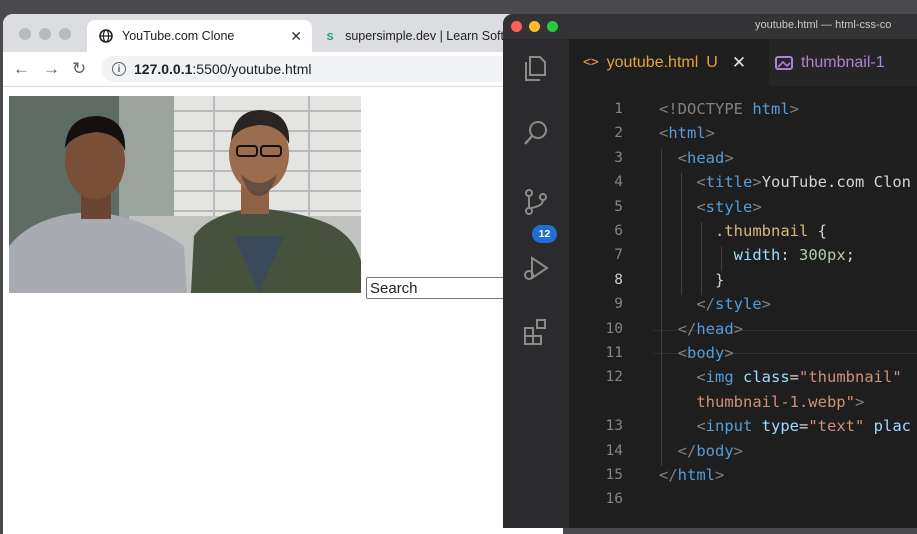 The height and width of the screenshot is (534, 917). What do you see at coordinates (850, 377) in the screenshot?
I see `code-token: "thumbnail"` at bounding box center [850, 377].